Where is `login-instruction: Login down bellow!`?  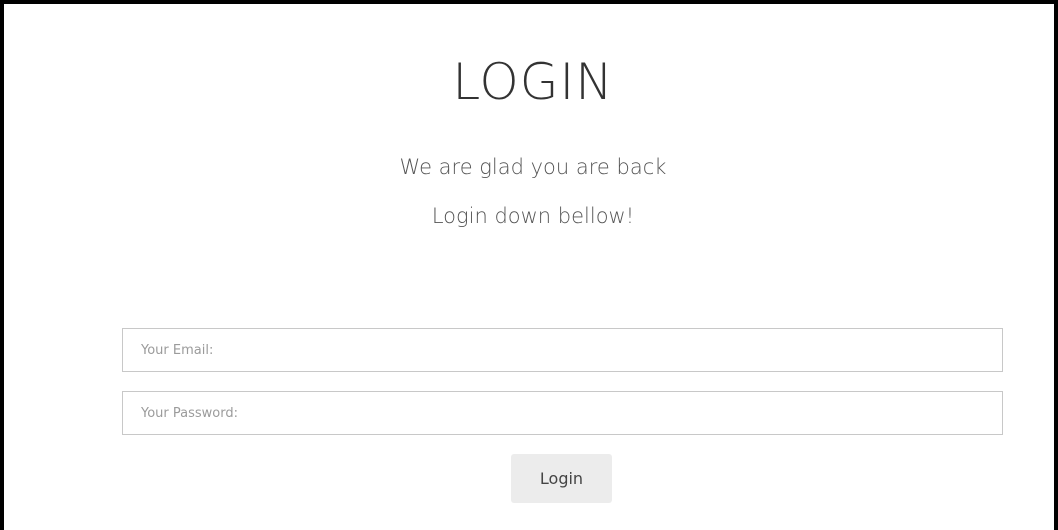
login-instruction: Login down bellow! is located at coordinates (533, 216).